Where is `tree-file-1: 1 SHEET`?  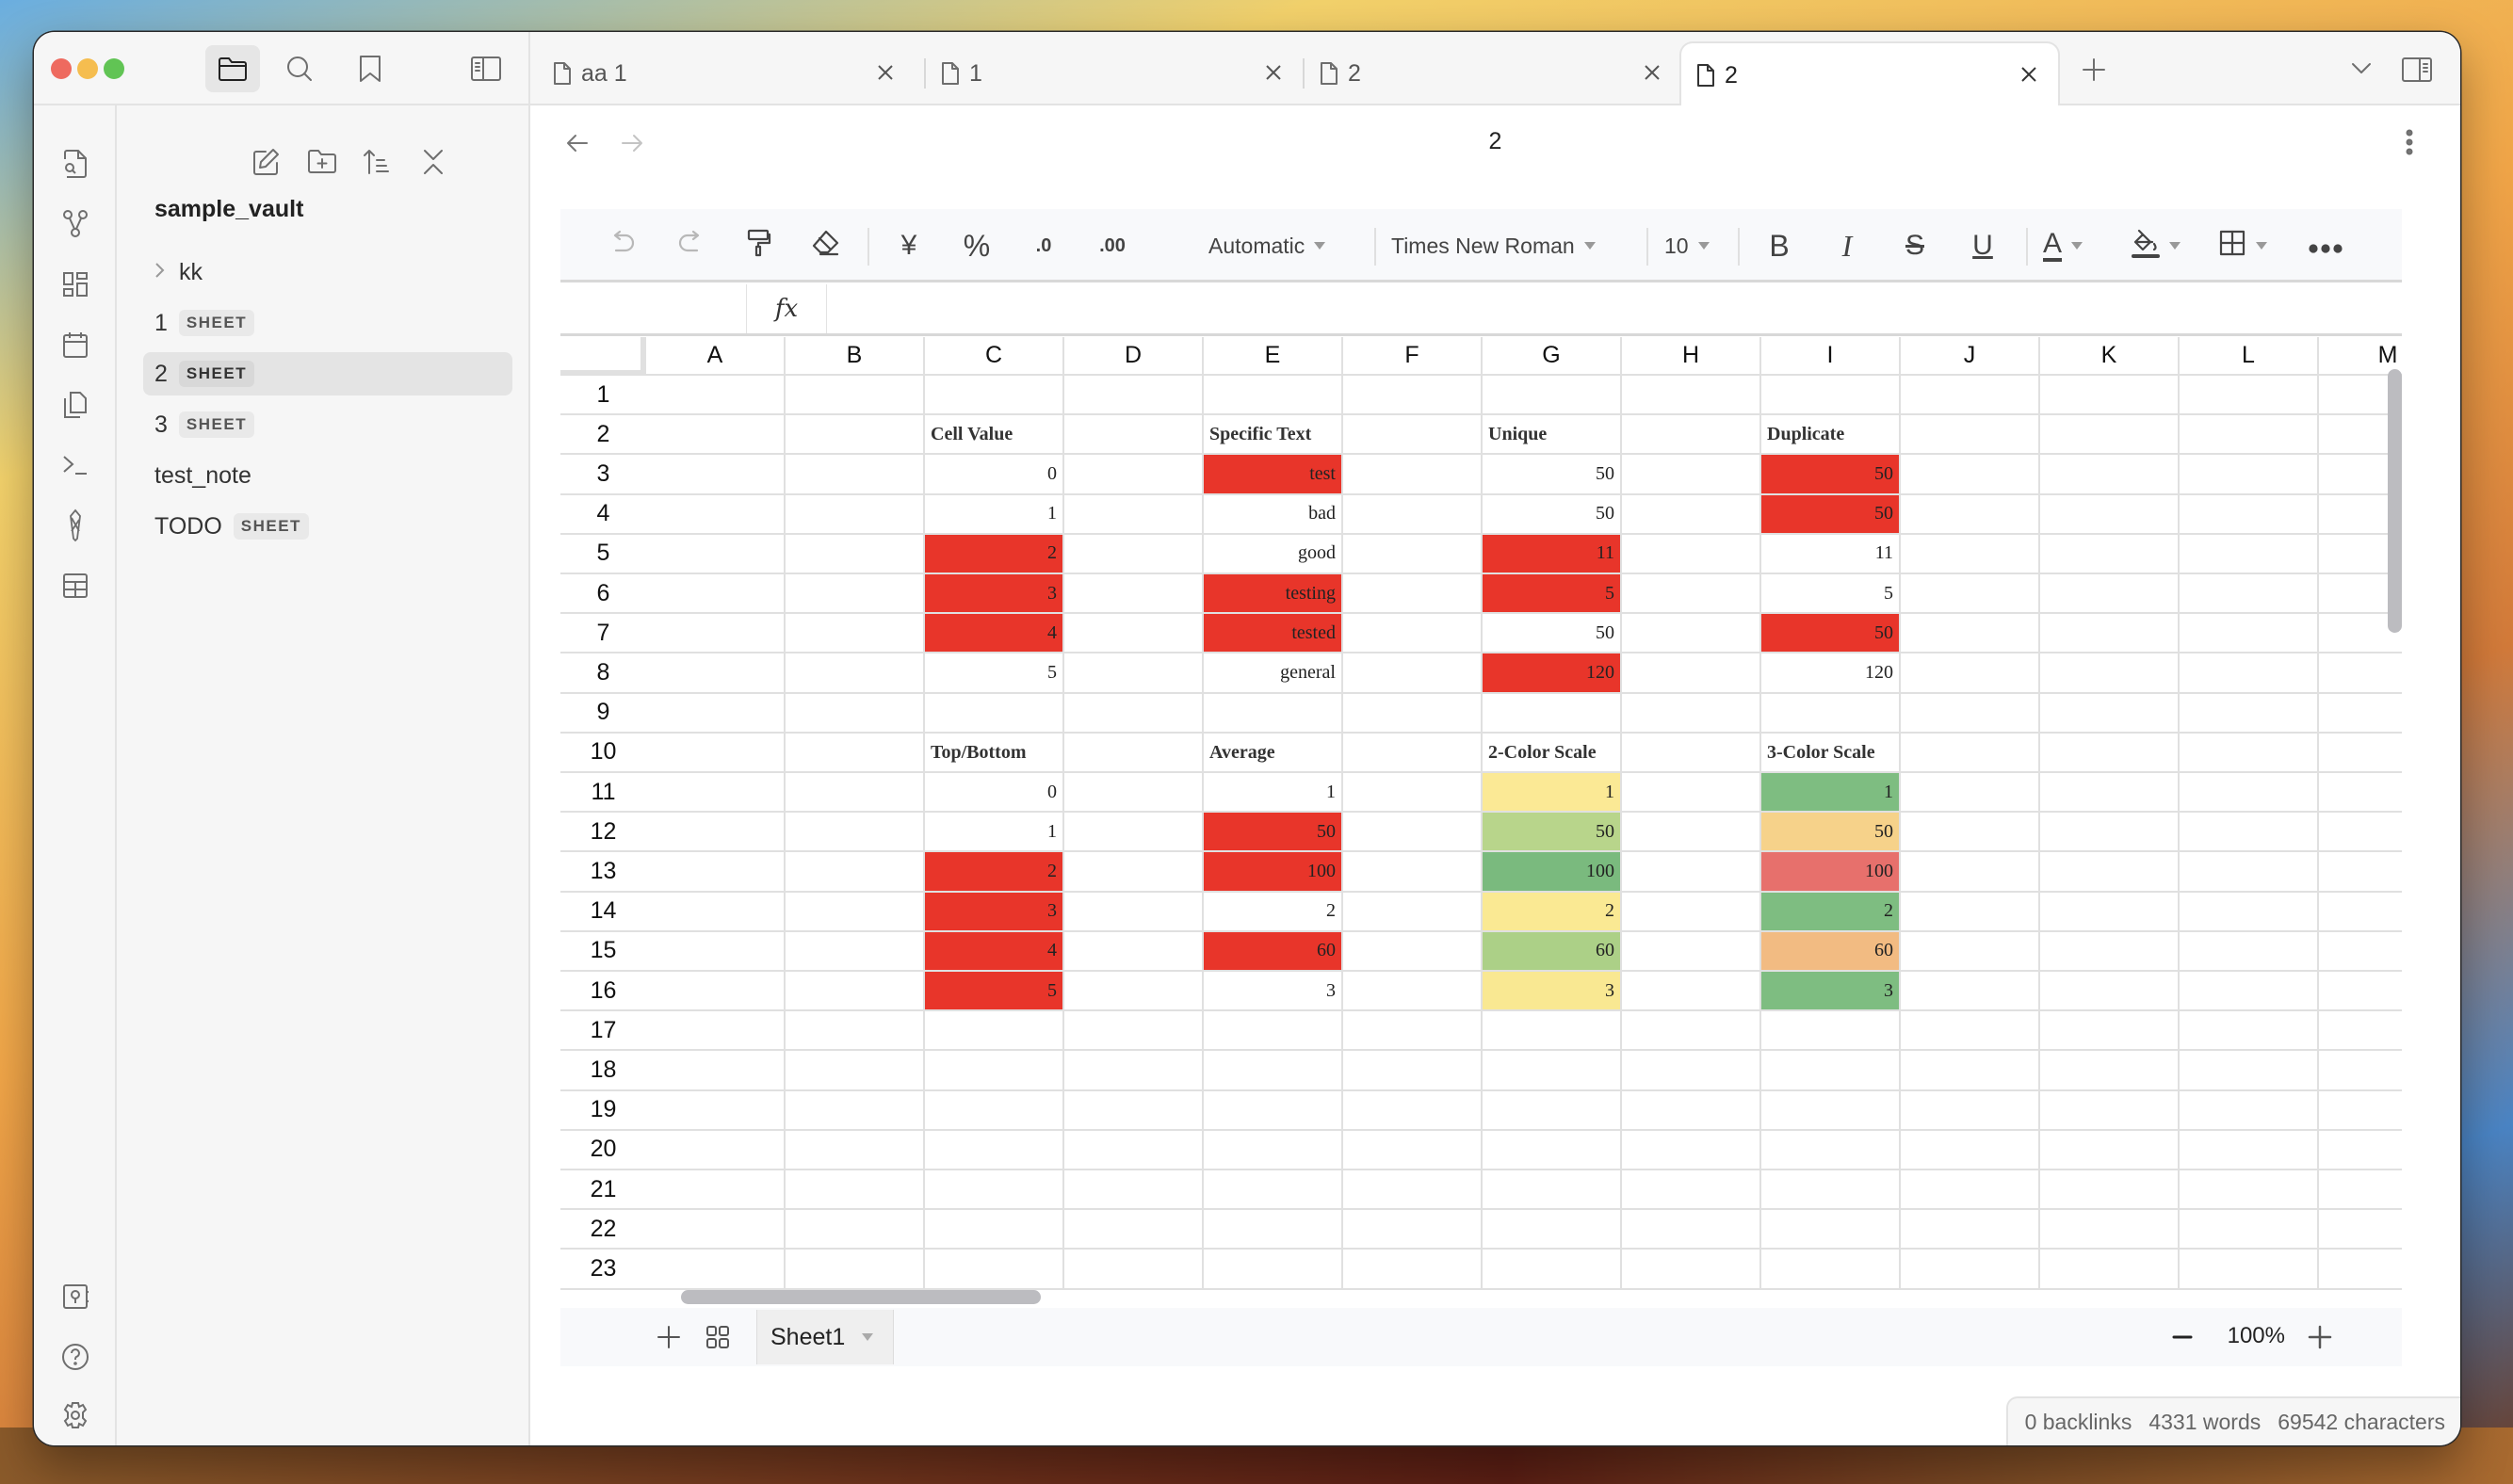
tree-file-1: 1 SHEET is located at coordinates (327, 323).